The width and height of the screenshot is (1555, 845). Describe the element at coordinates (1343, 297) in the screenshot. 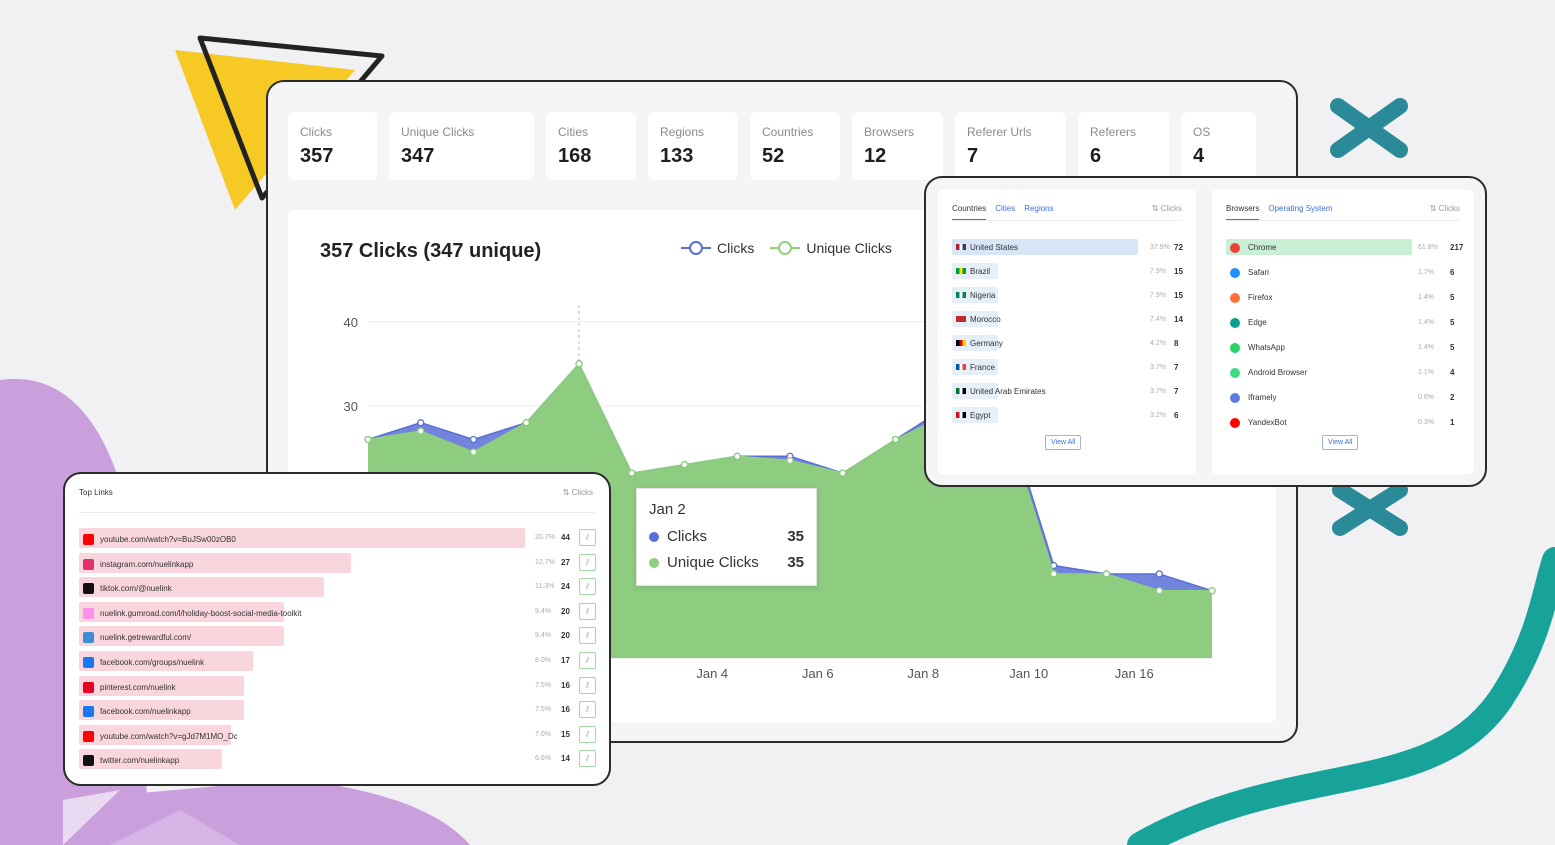

I see `browser-row: Firefox 1.4% 5` at that location.